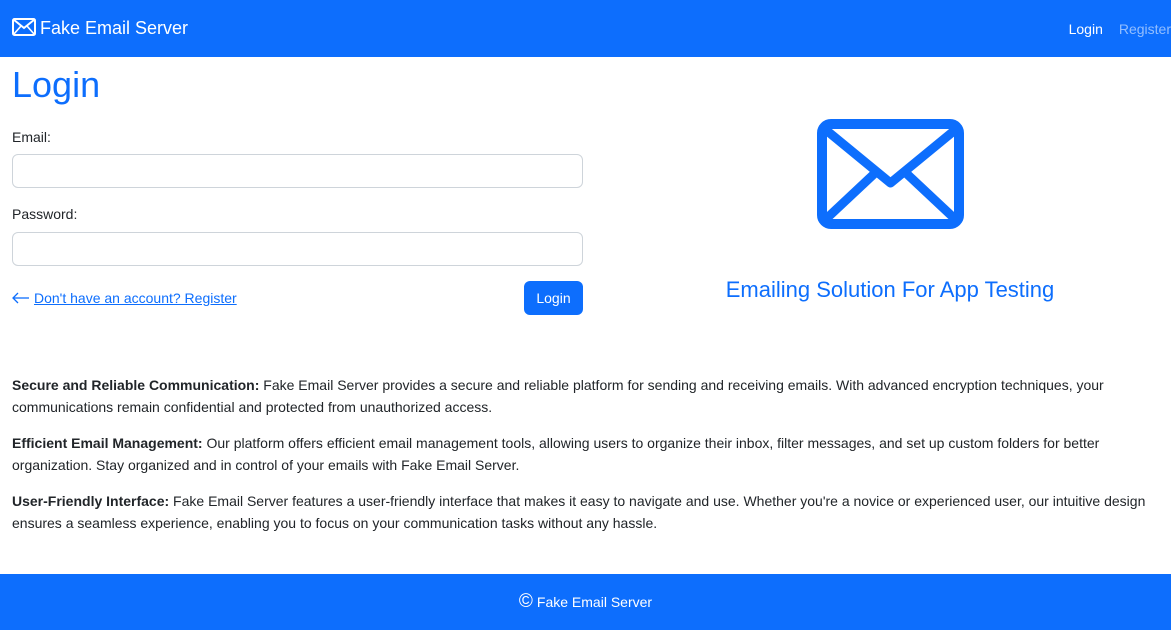  I want to click on email-label: Email:, so click(31, 137).